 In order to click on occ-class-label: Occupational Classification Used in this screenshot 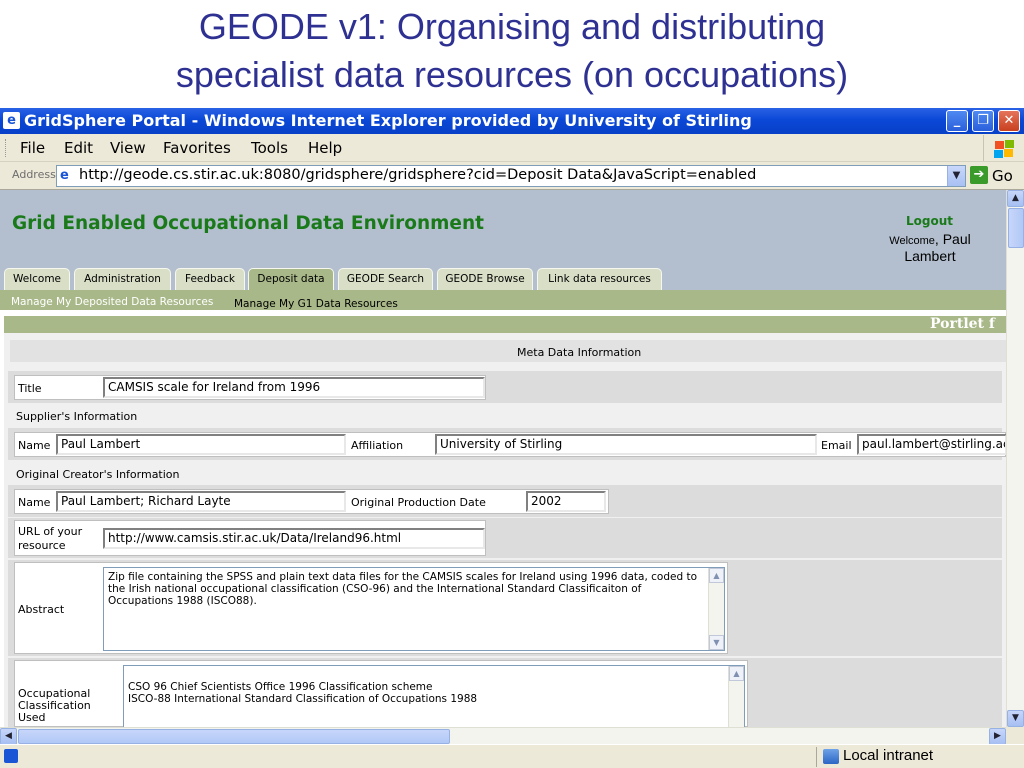, I will do `click(54, 705)`.